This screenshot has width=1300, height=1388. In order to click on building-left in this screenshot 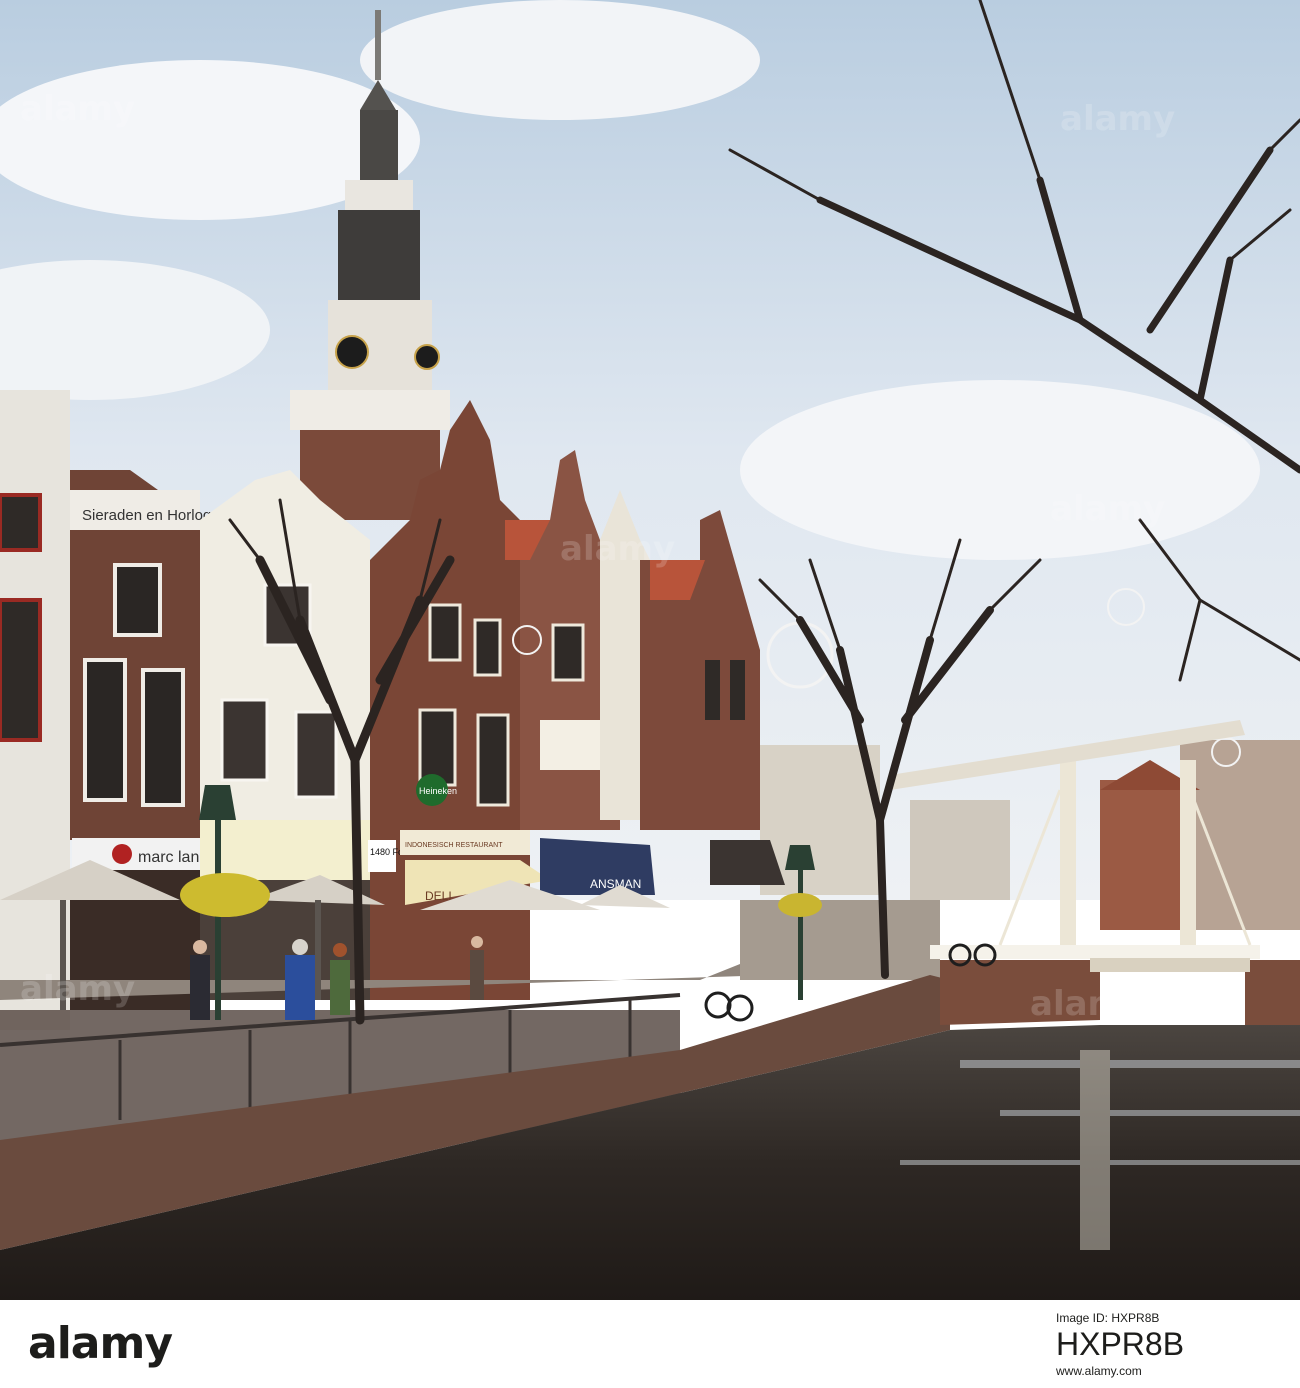, I will do `click(35, 710)`.